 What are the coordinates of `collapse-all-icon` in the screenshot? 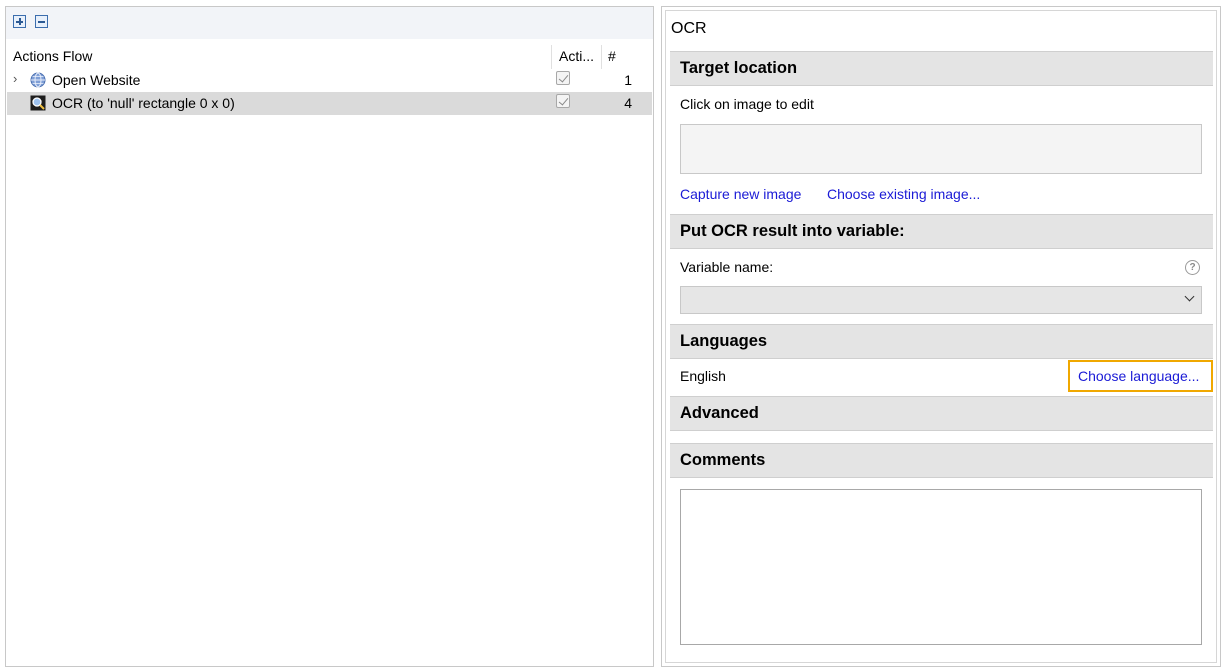 It's located at (41, 21).